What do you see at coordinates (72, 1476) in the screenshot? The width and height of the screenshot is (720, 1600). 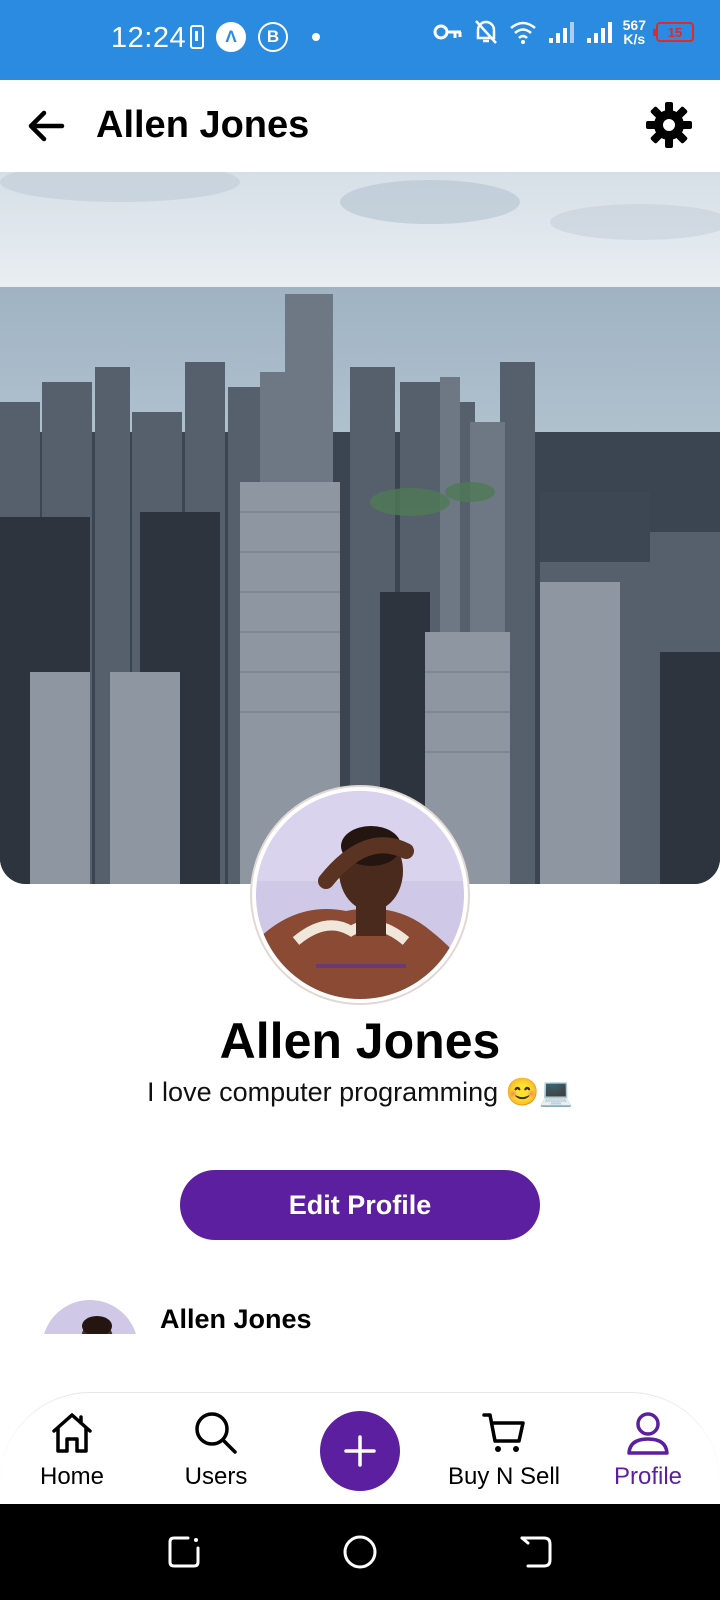 I see `nav-label-home: Home` at bounding box center [72, 1476].